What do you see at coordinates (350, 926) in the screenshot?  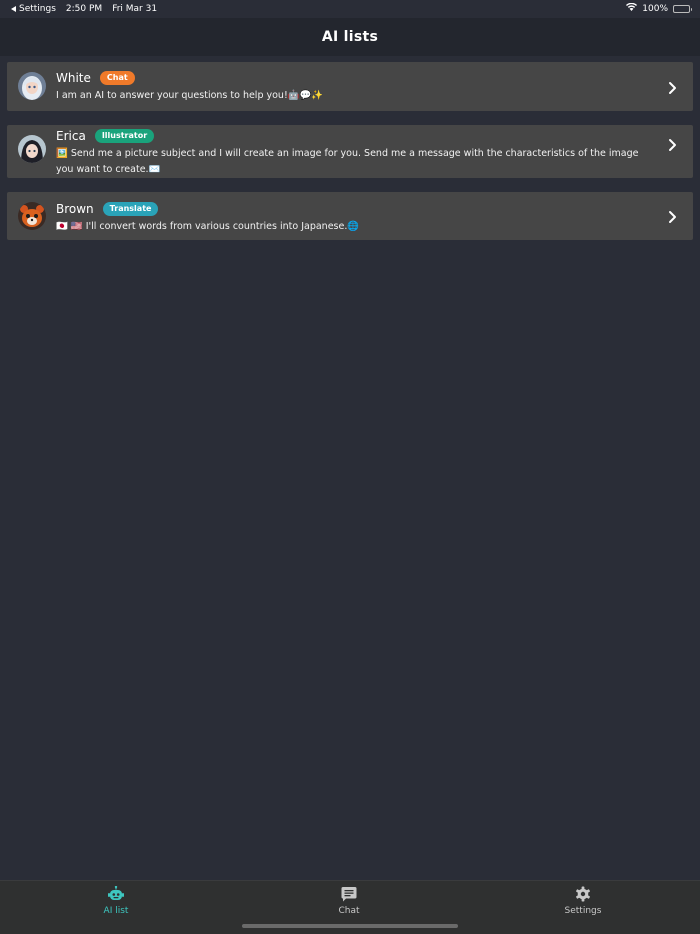 I see `home-indicator` at bounding box center [350, 926].